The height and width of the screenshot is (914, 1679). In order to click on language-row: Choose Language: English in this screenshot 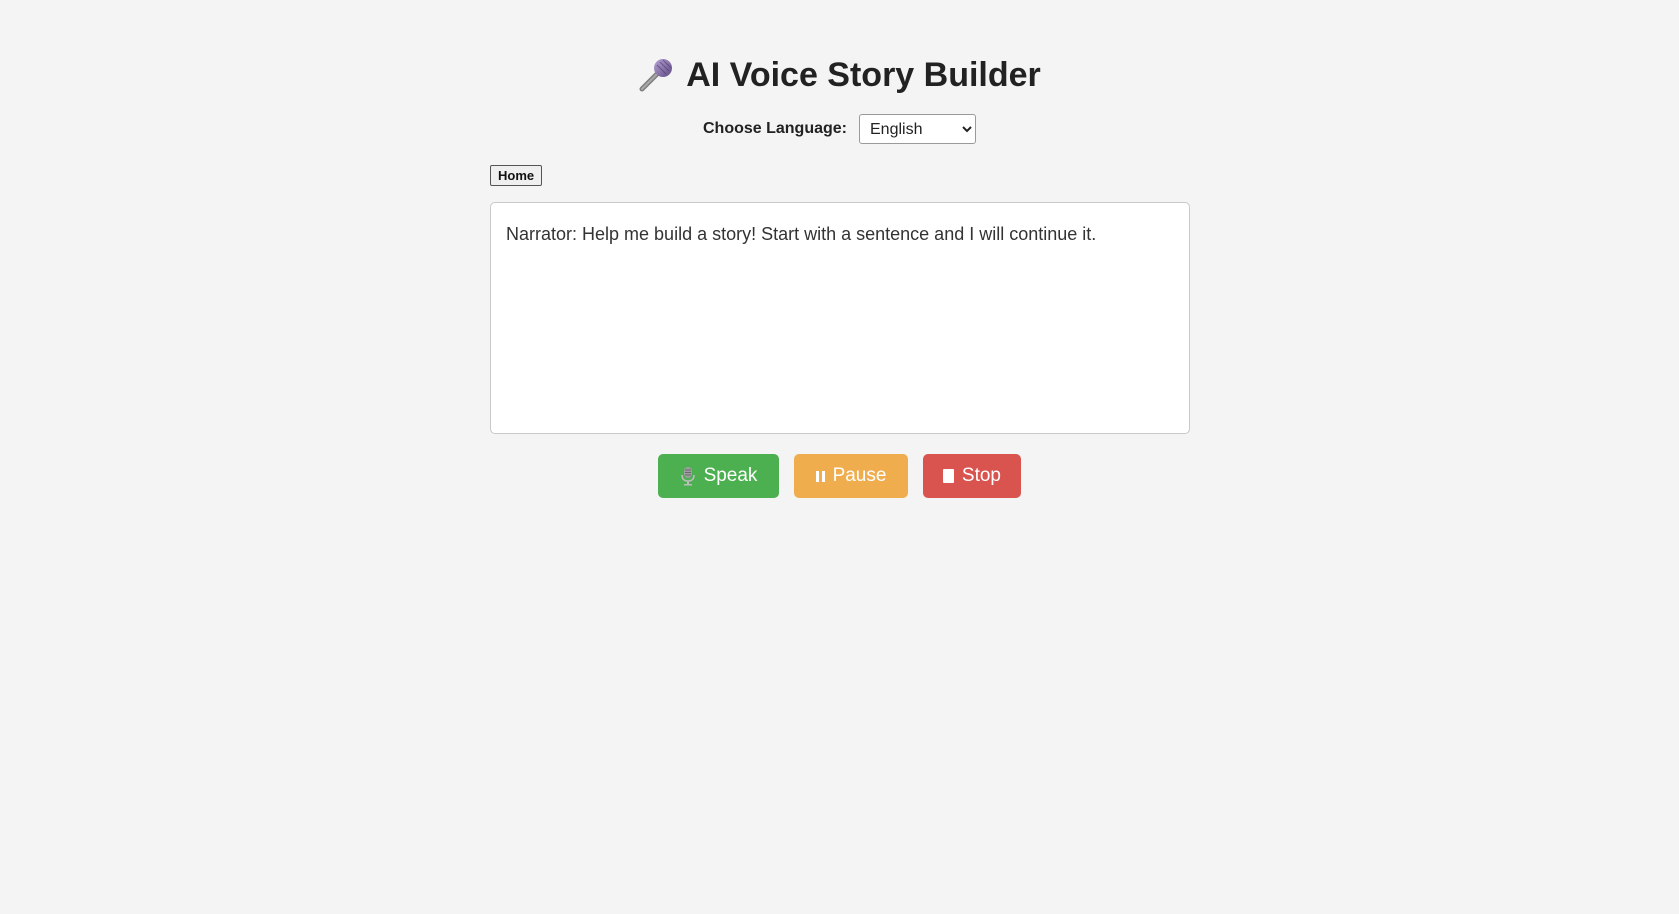, I will do `click(839, 129)`.